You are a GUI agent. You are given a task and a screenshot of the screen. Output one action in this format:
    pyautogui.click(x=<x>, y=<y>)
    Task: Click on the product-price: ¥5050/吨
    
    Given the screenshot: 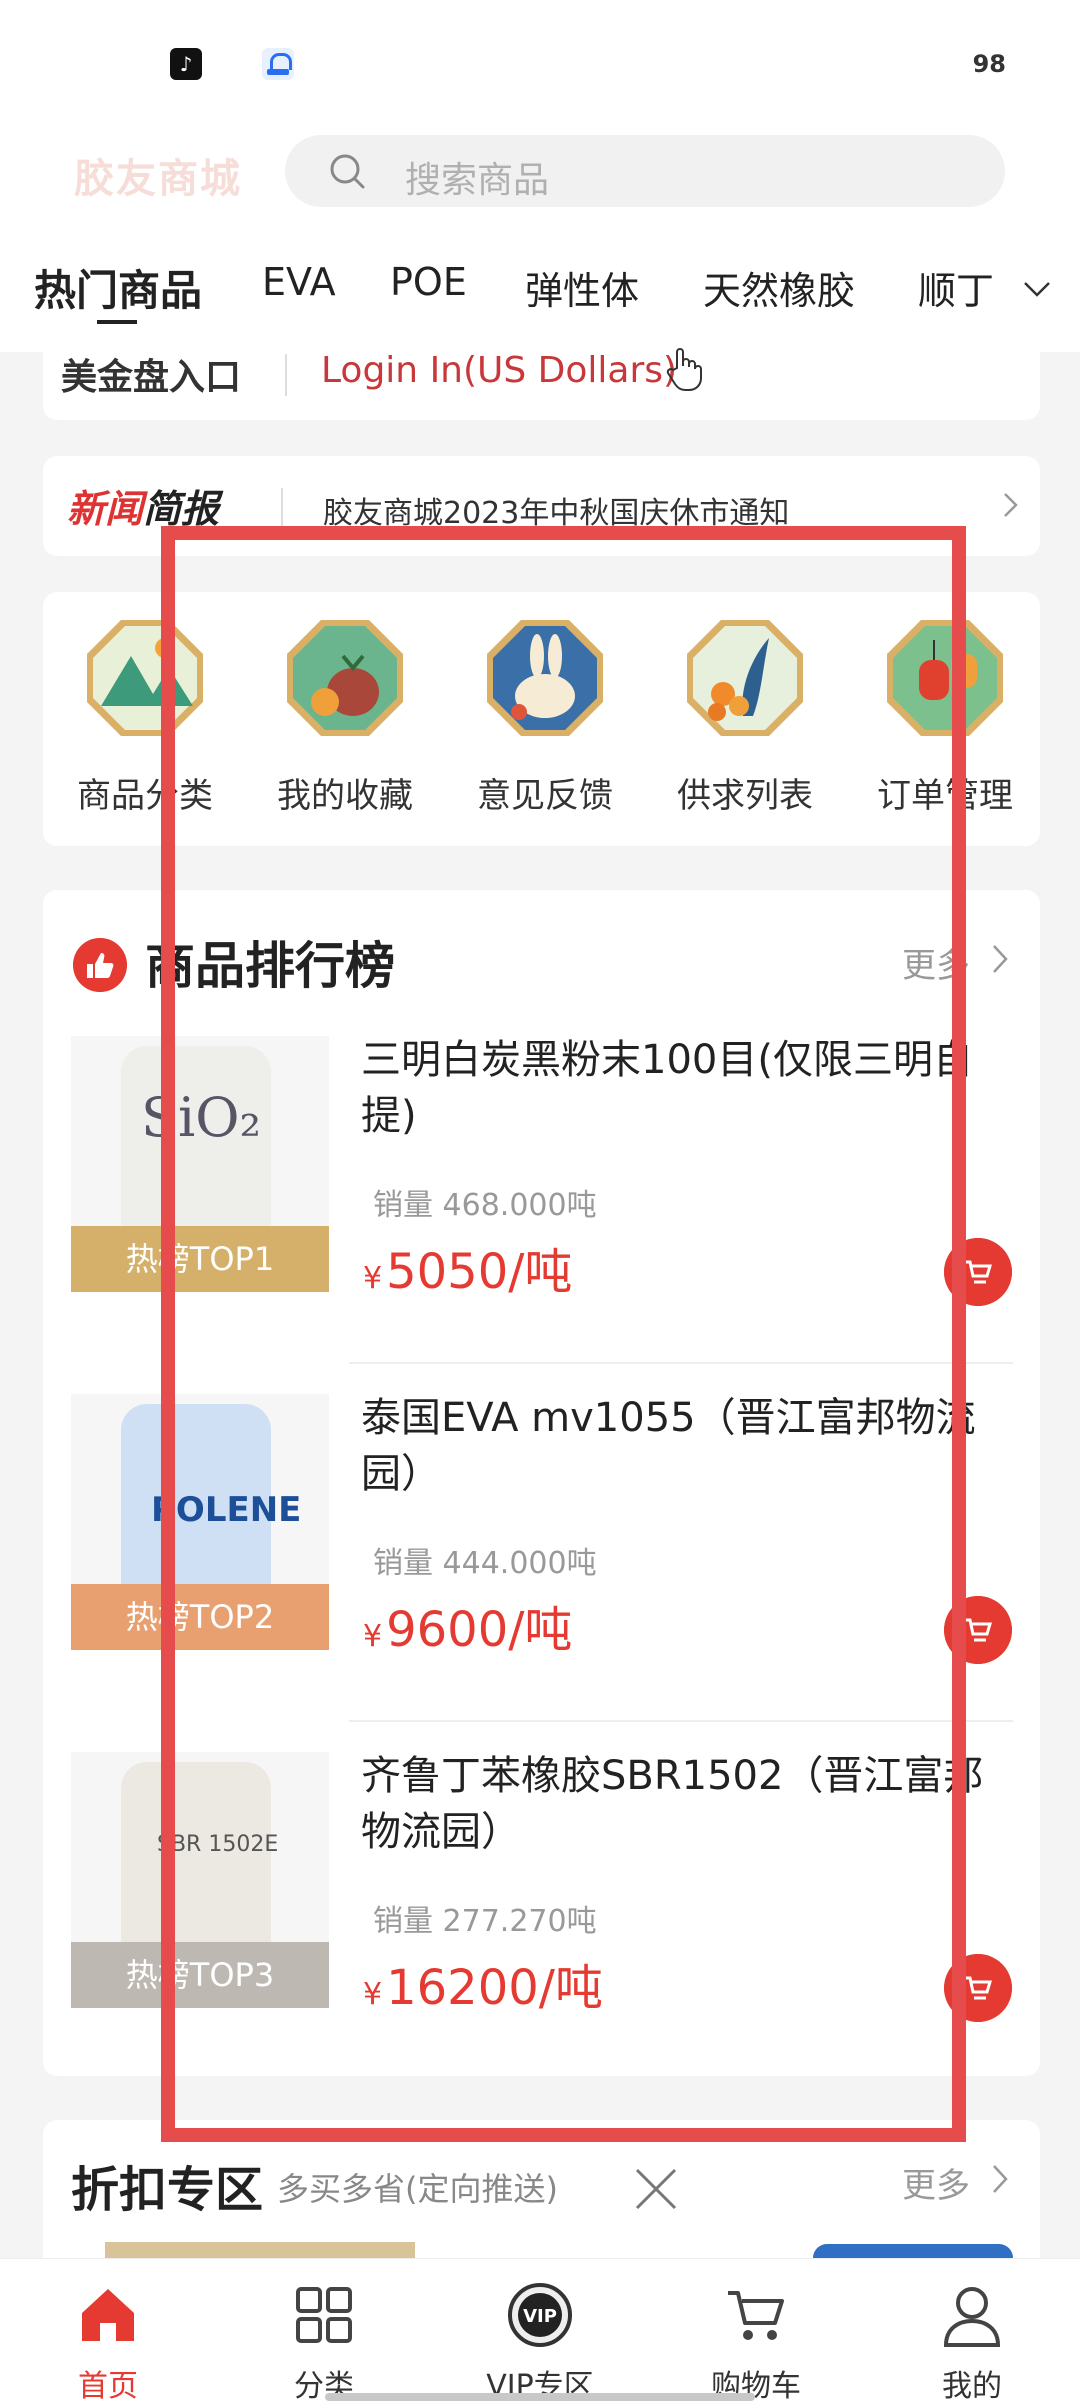 What is the action you would take?
    pyautogui.click(x=468, y=1272)
    